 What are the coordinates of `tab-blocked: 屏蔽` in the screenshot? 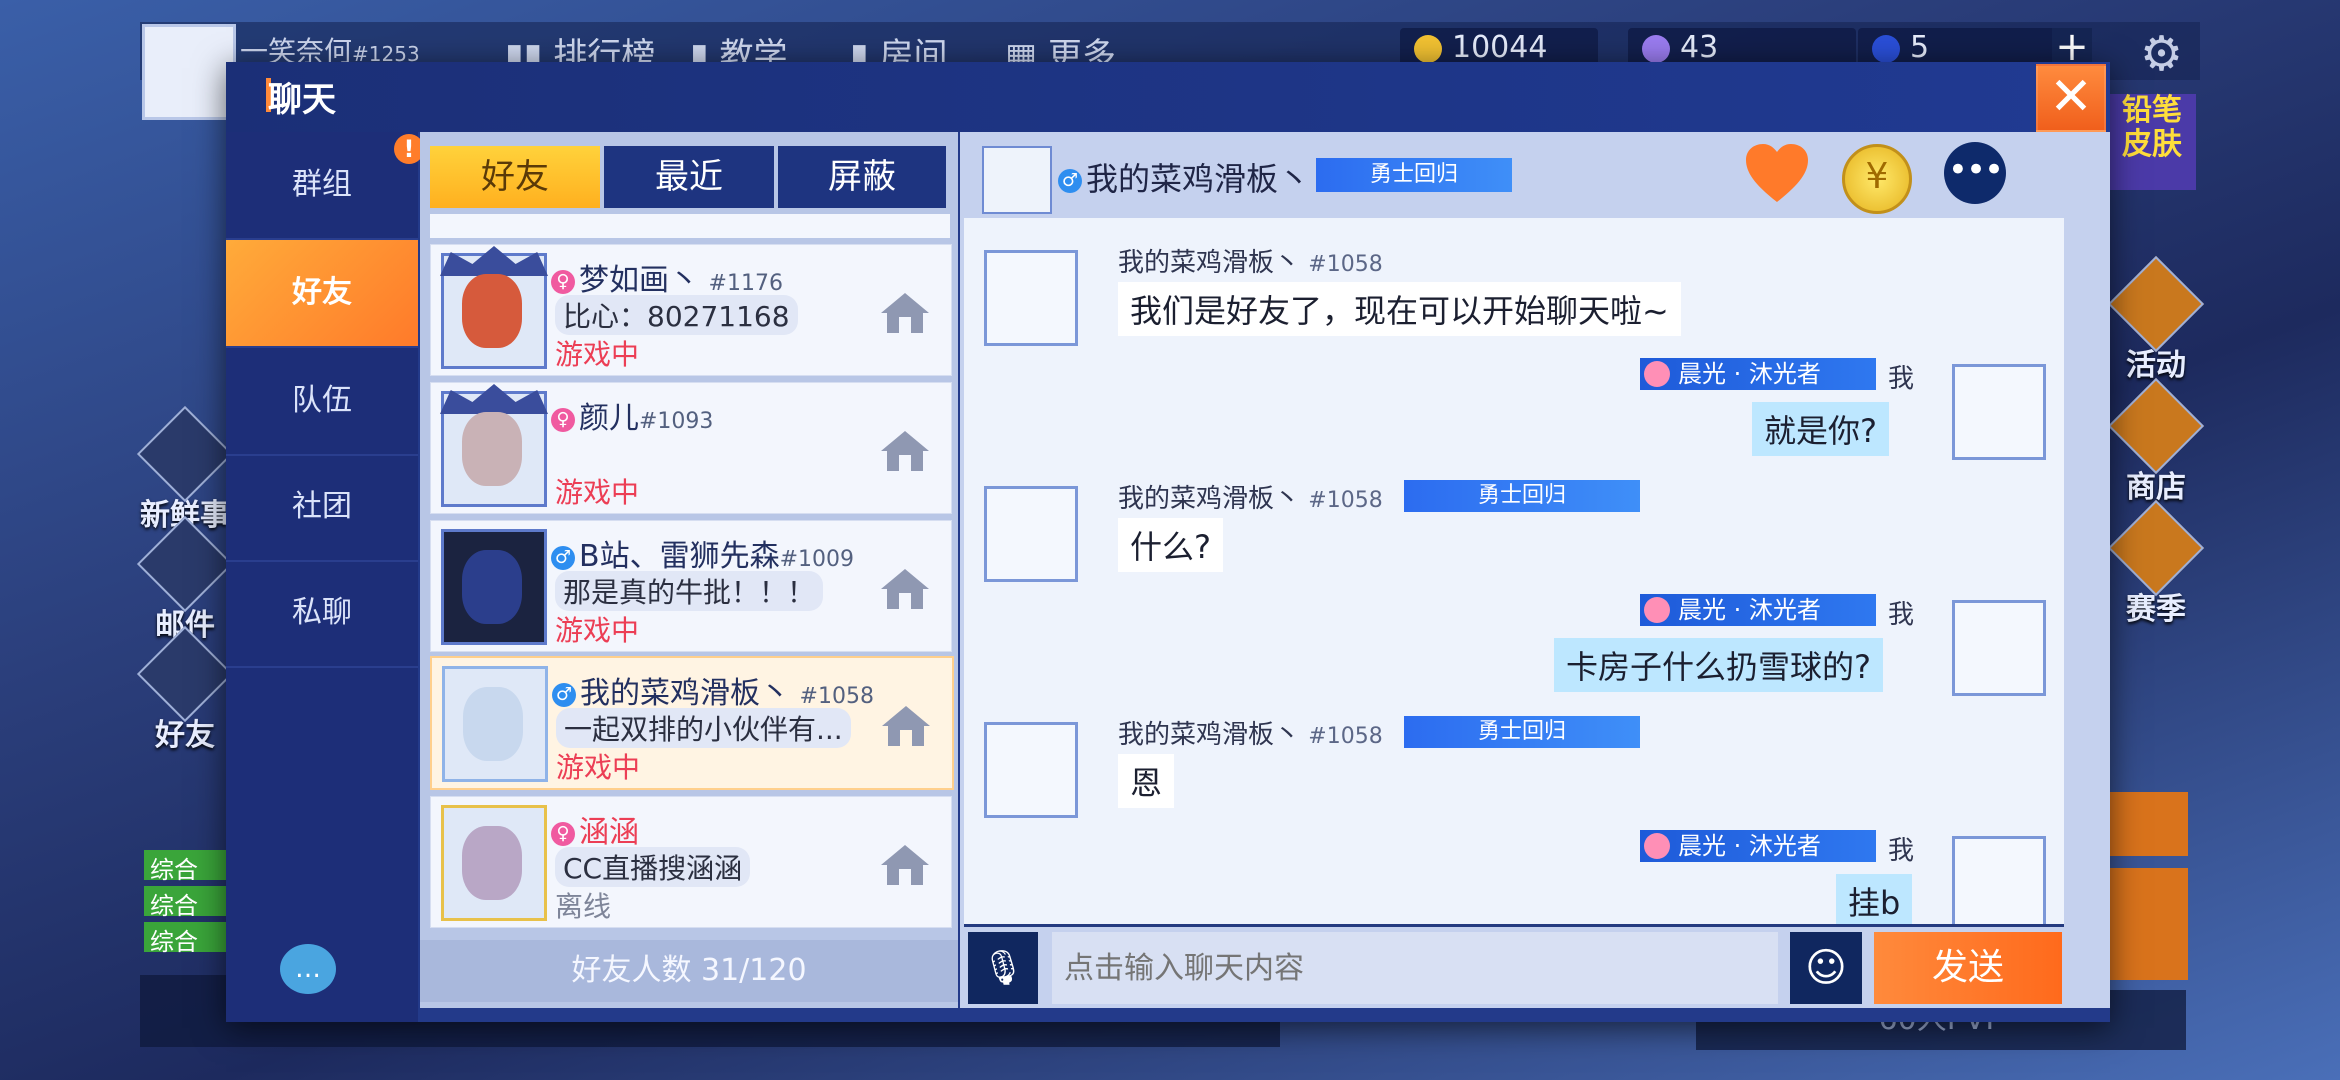 It's located at (862, 177).